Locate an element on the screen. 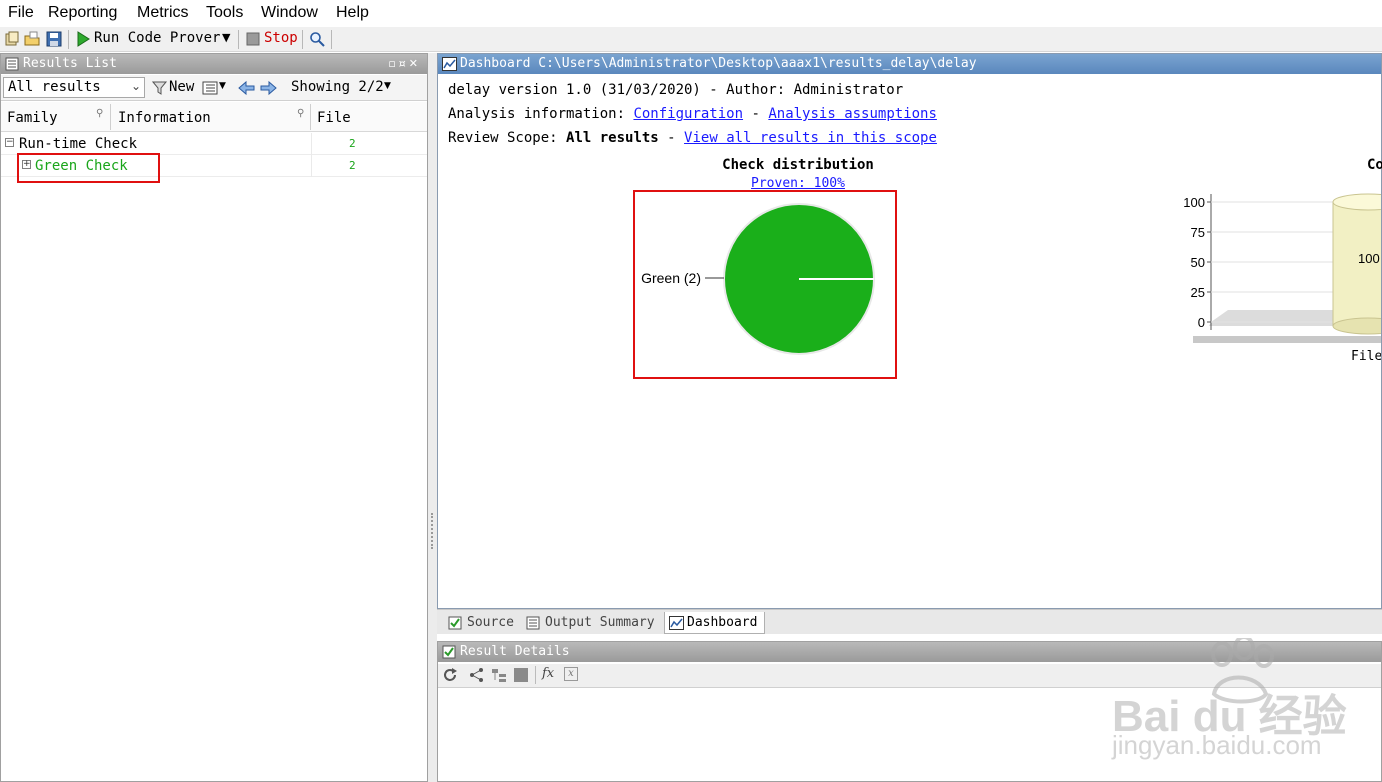 The width and height of the screenshot is (1382, 782). x-category-label: File is located at coordinates (1366, 356).